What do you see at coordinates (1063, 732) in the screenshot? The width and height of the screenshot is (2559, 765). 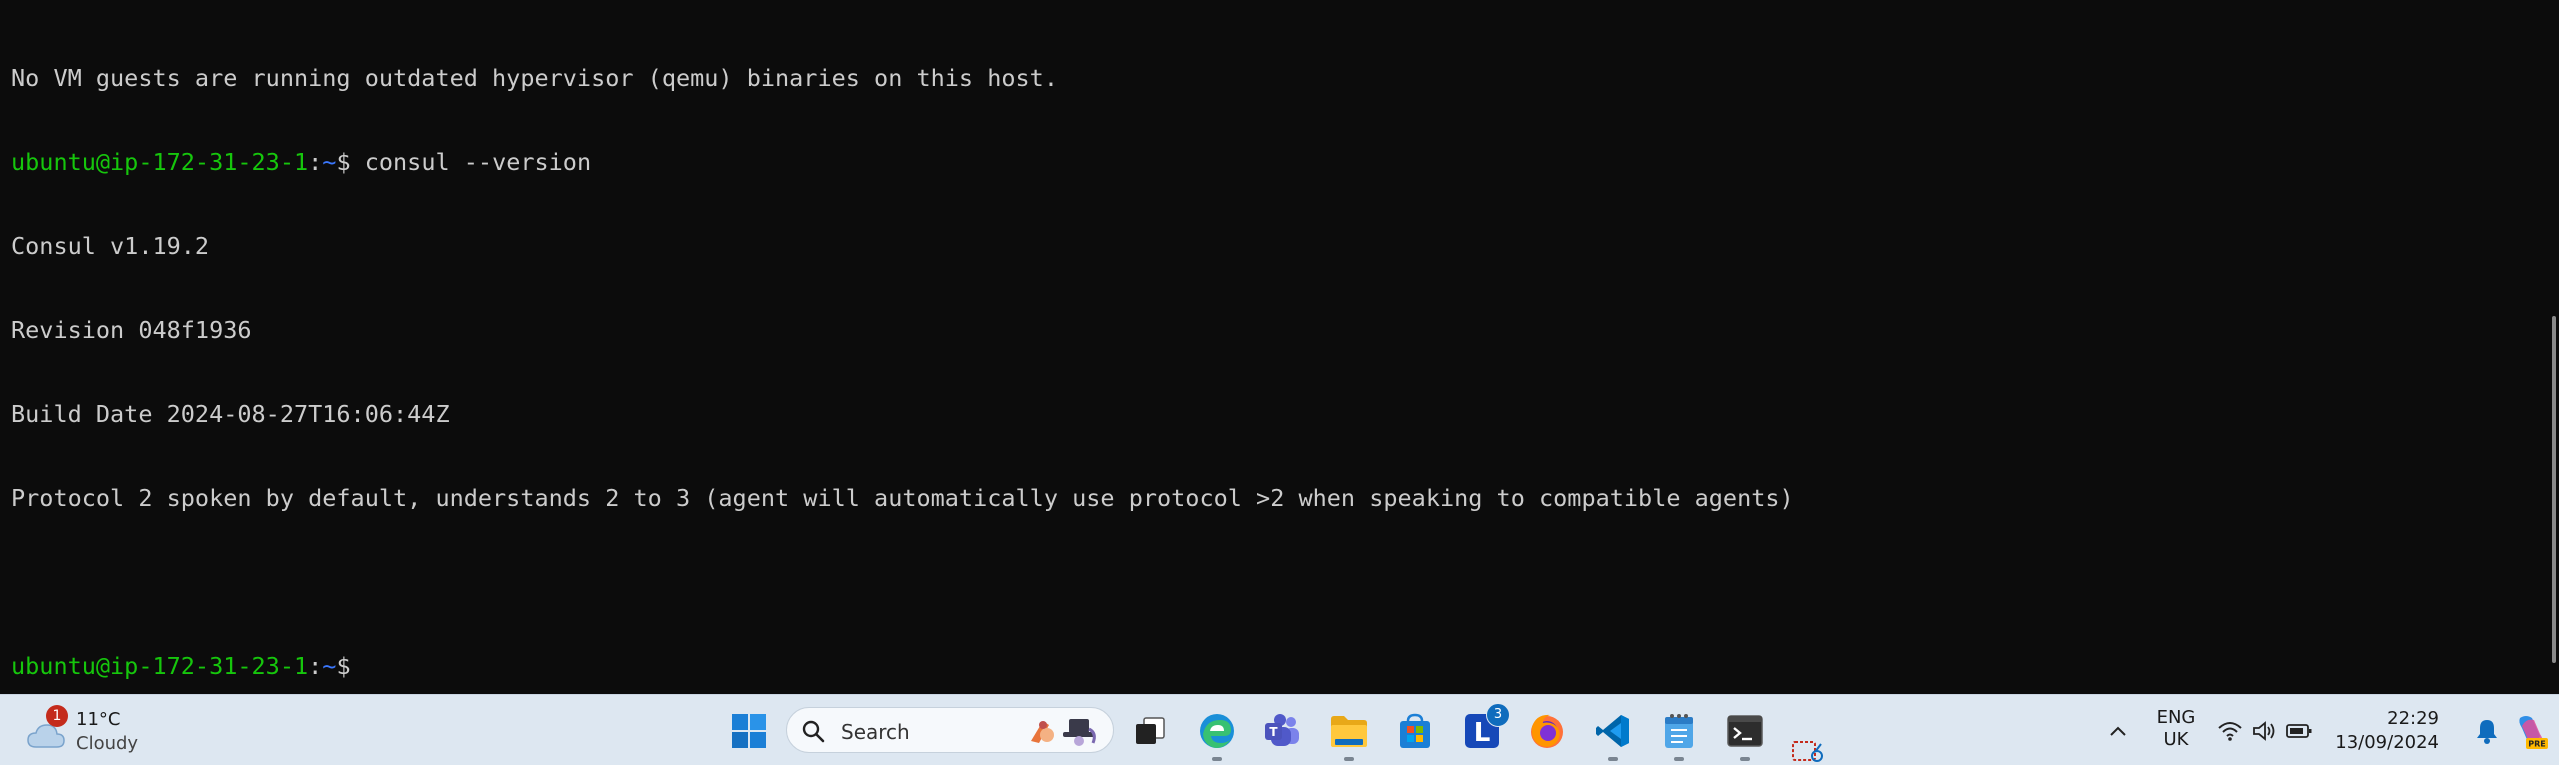 I see `search-highlight-icon` at bounding box center [1063, 732].